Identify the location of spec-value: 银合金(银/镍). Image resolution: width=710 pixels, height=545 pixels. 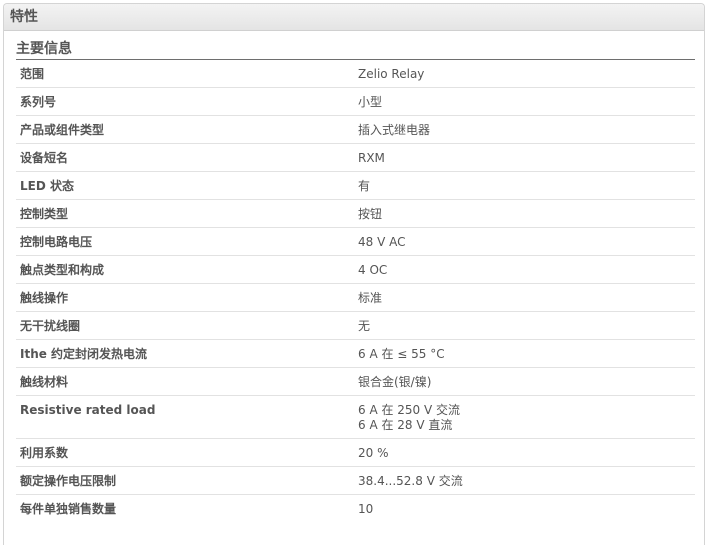
(395, 382).